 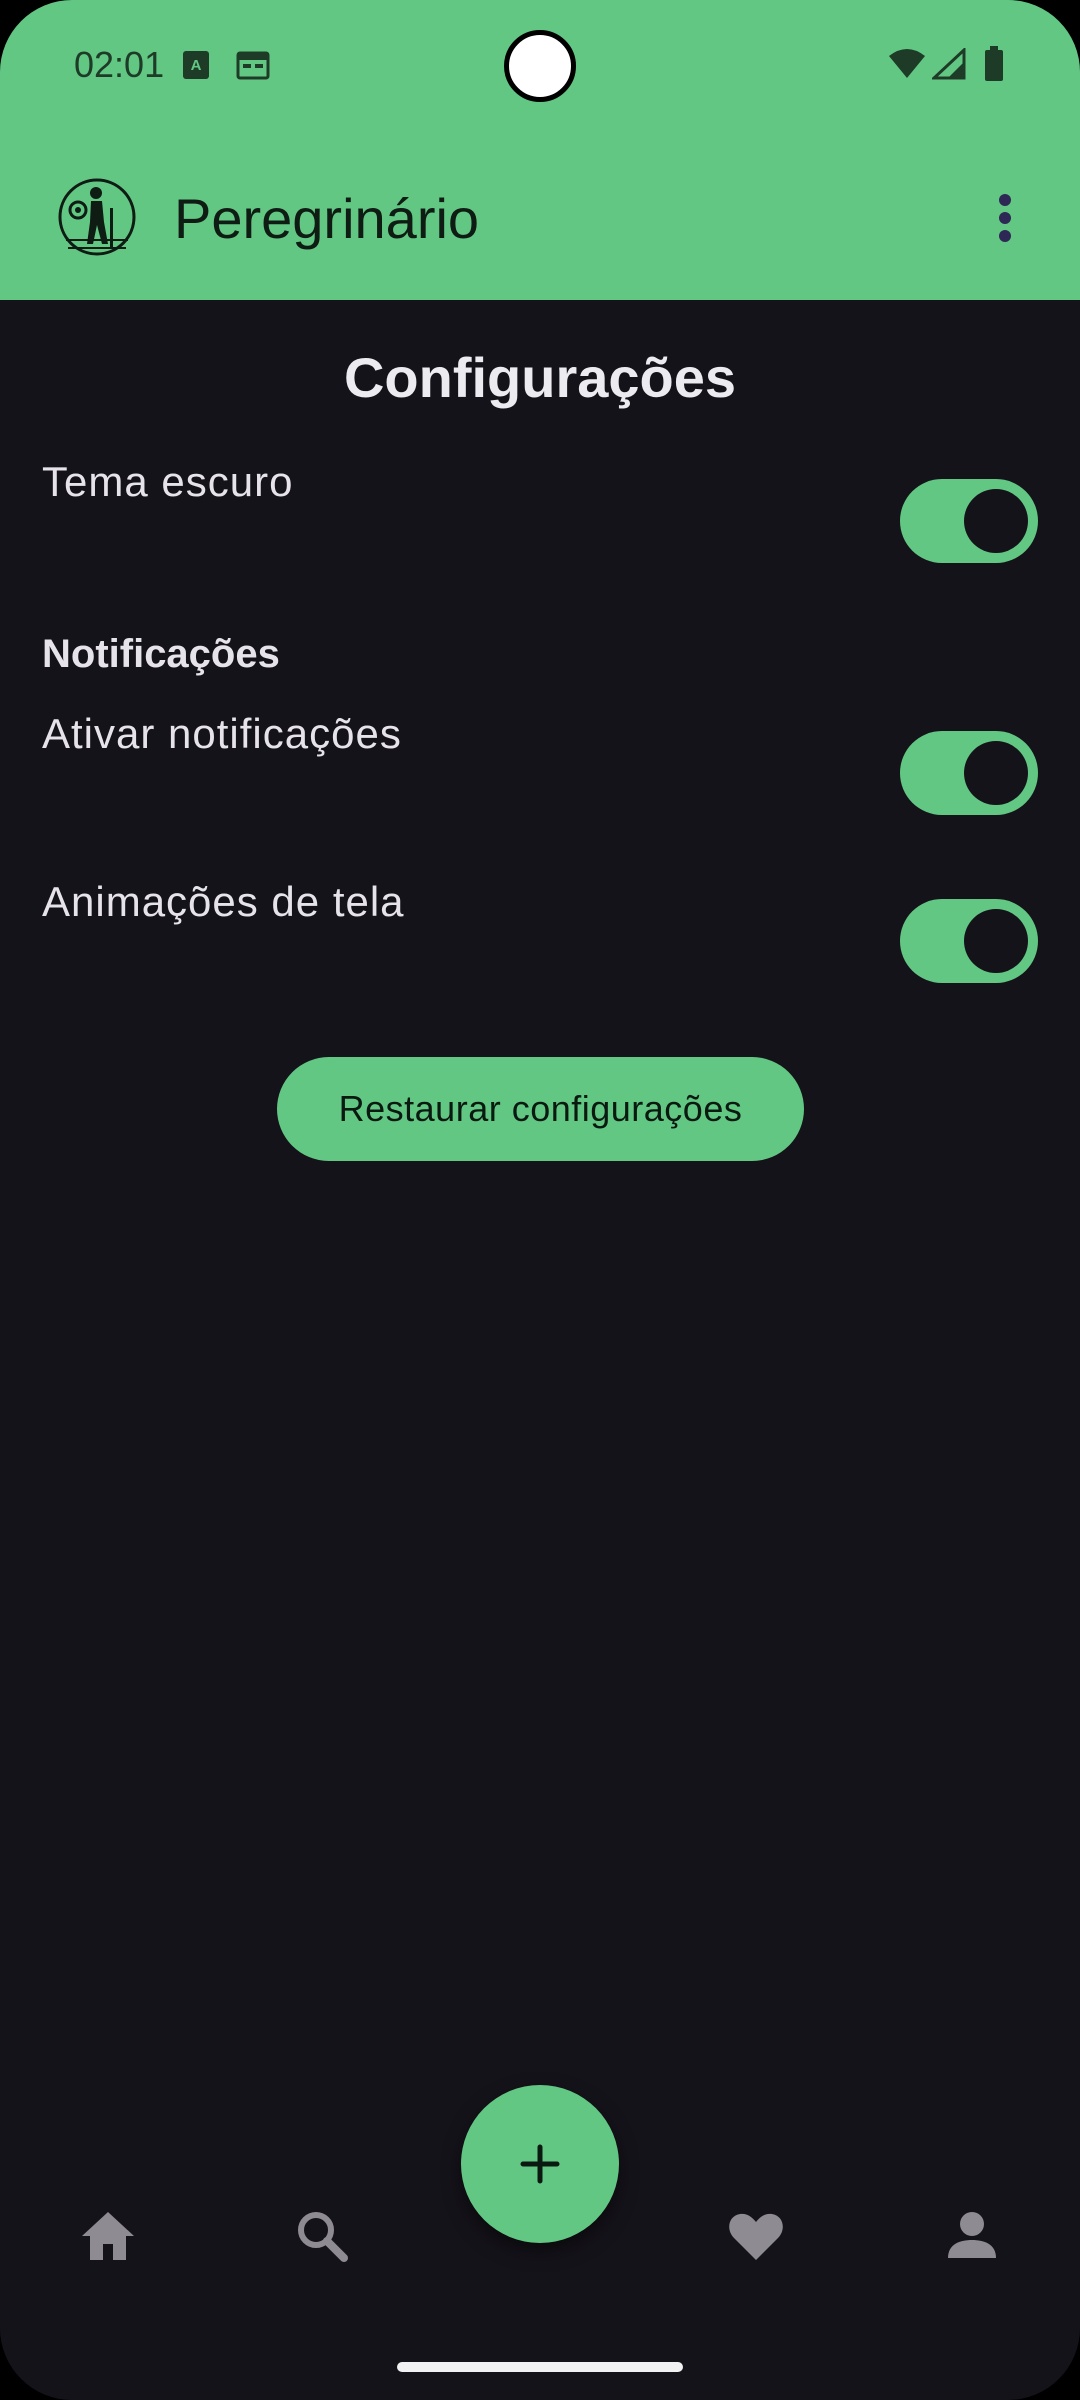 I want to click on app-title: Peregrinário, so click(x=327, y=218).